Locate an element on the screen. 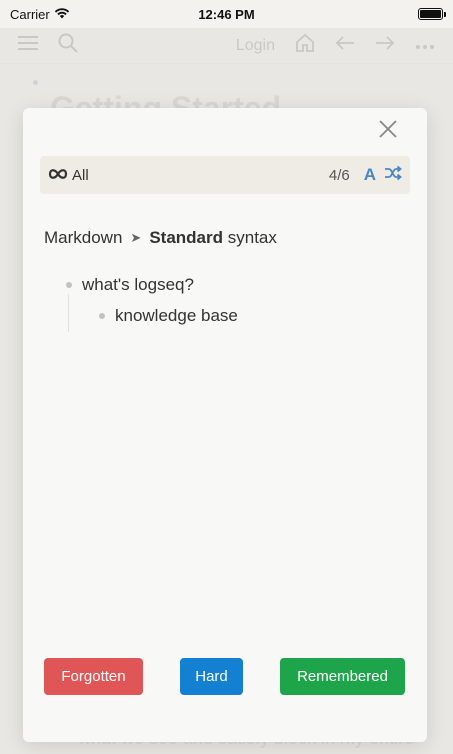  block-item: knowledge base is located at coordinates (168, 316).